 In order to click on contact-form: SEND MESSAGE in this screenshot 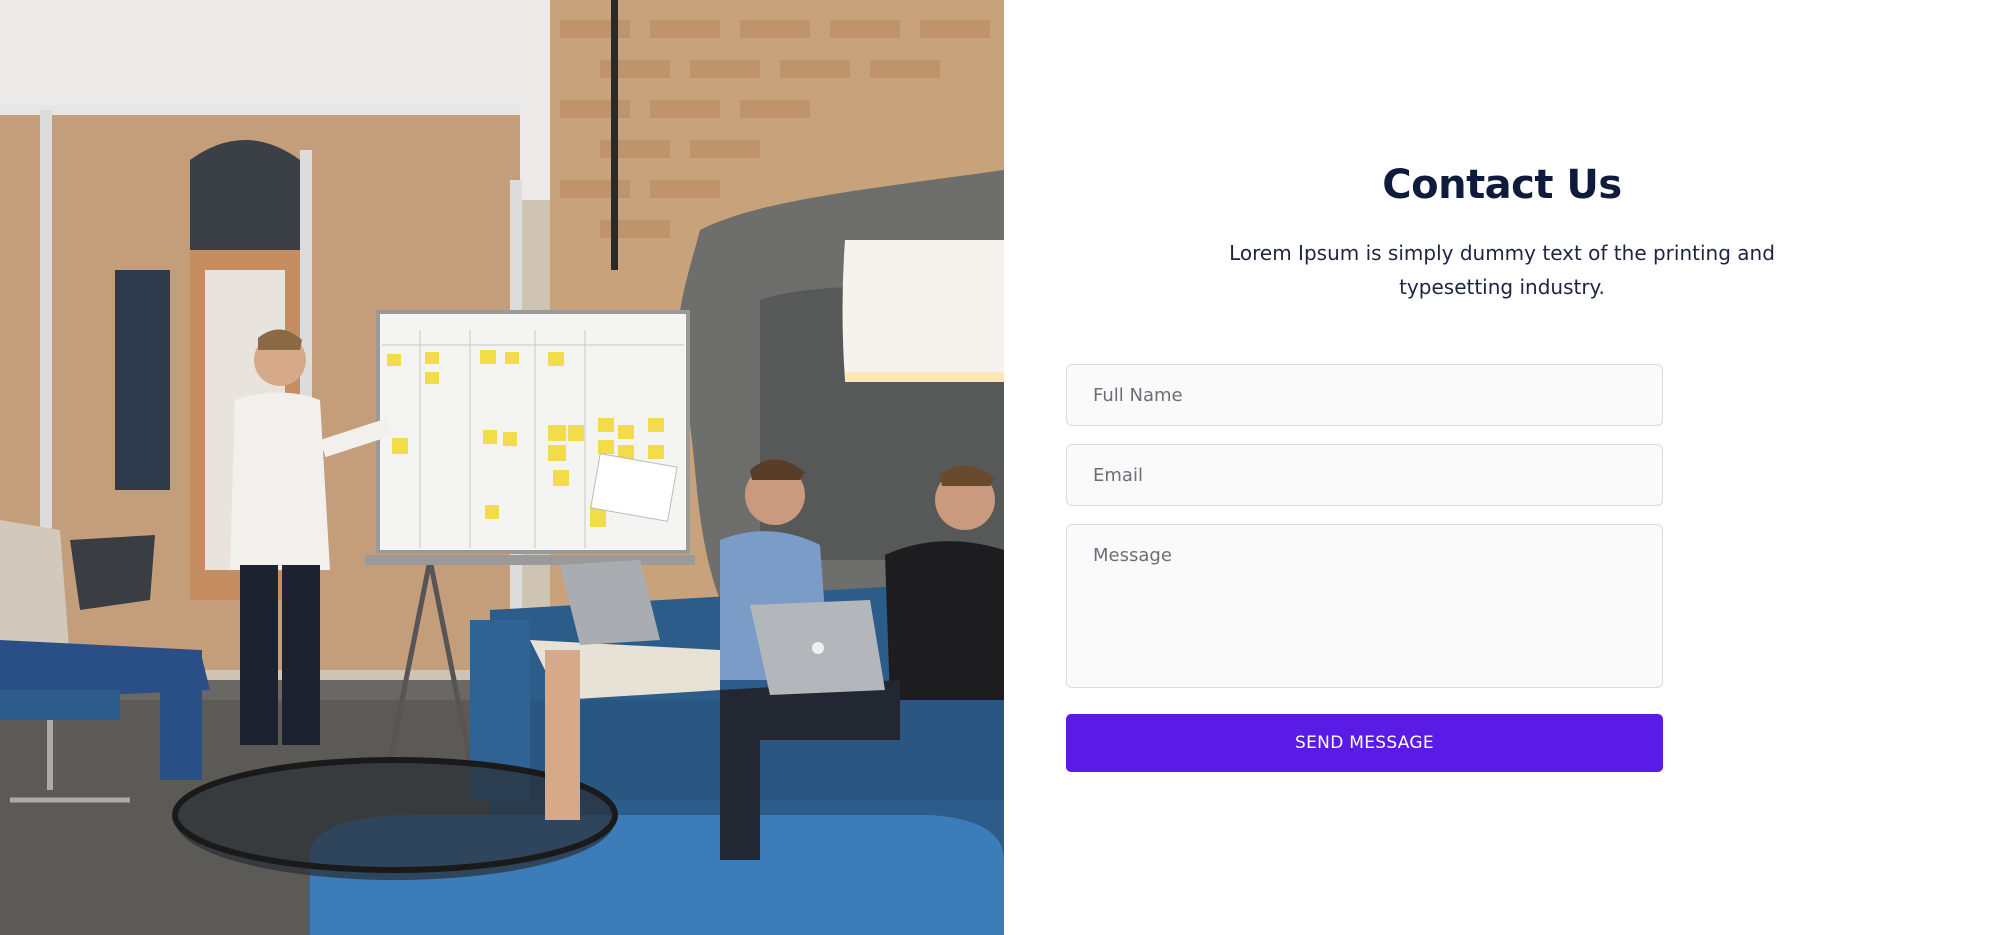, I will do `click(1364, 568)`.